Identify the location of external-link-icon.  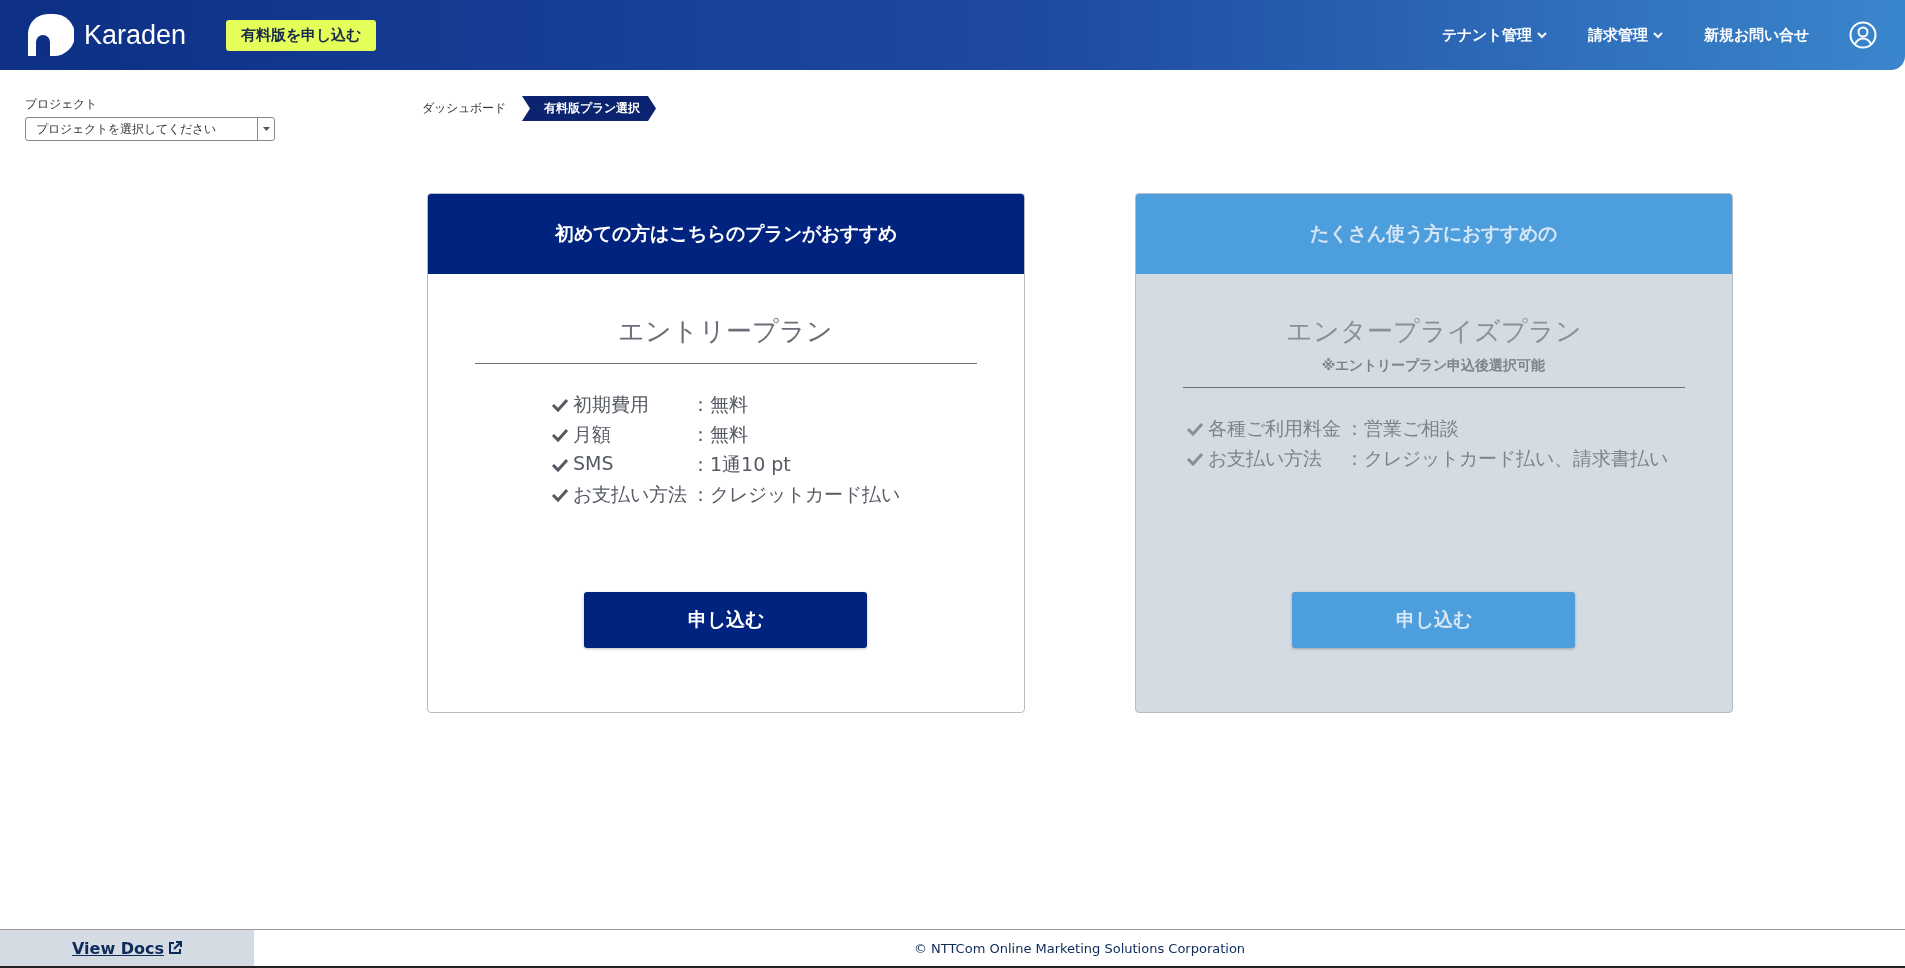
(175, 948).